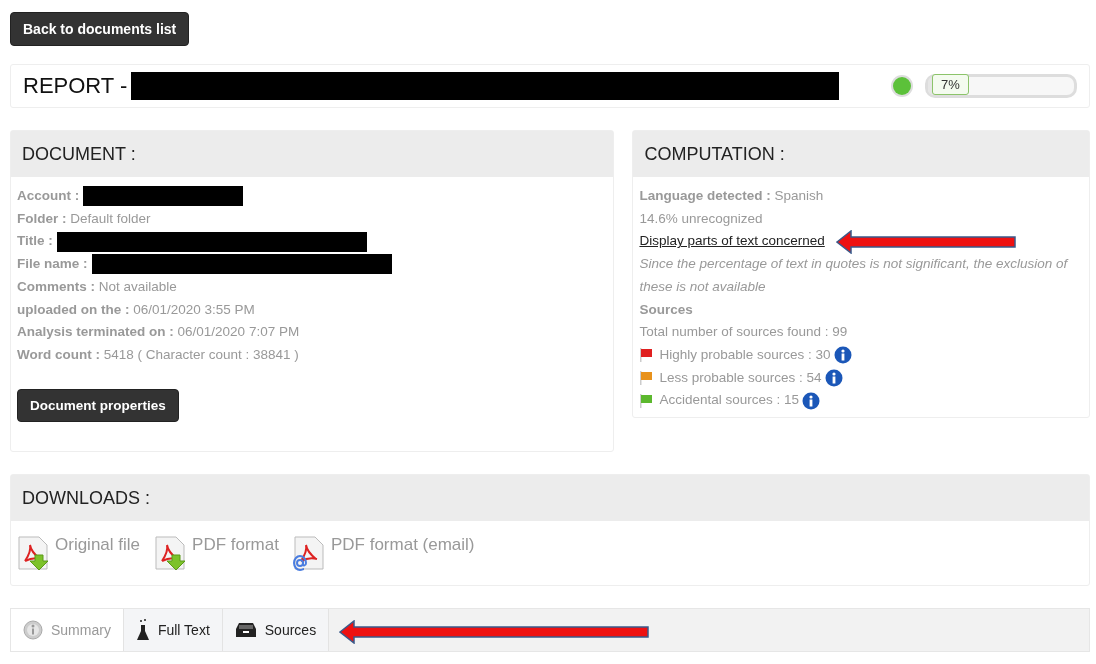 The width and height of the screenshot is (1096, 664). What do you see at coordinates (666, 309) in the screenshot?
I see `sources-heading: Sources` at bounding box center [666, 309].